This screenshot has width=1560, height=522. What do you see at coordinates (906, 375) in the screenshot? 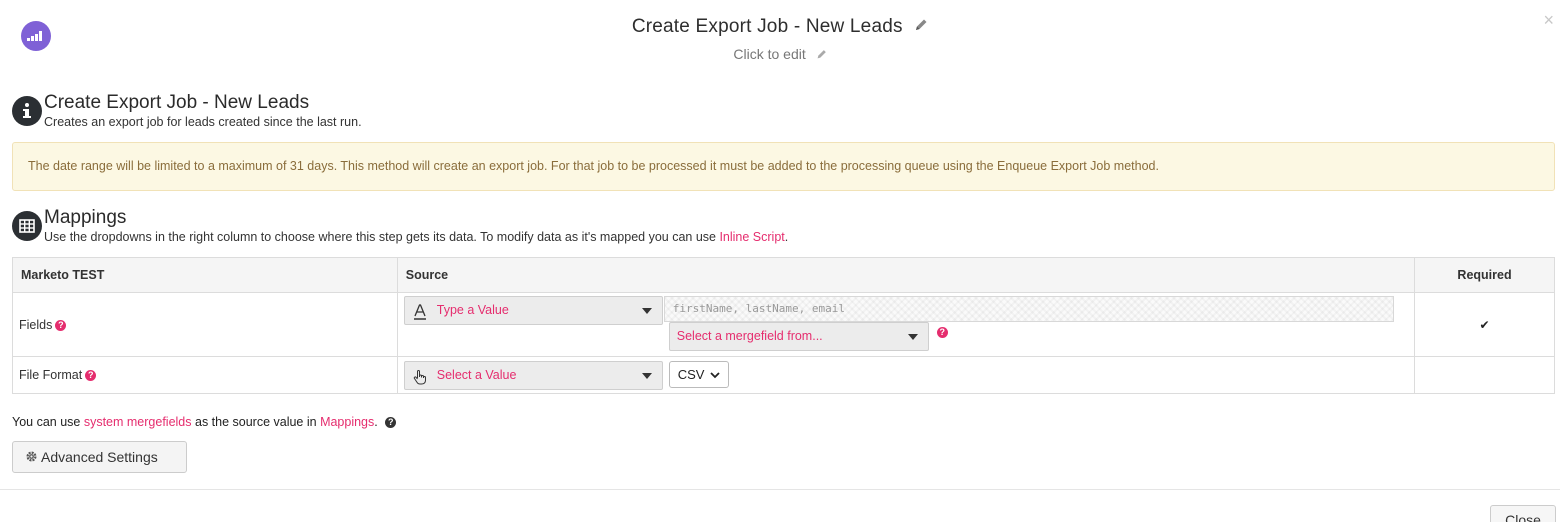
I see `source-cell: Select a Value CSV` at bounding box center [906, 375].